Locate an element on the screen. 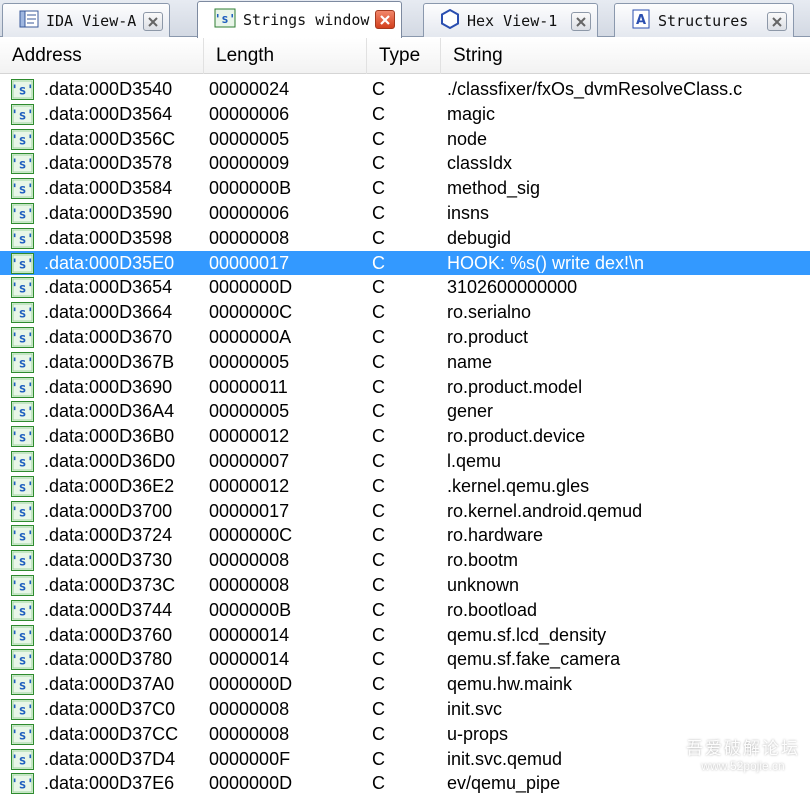 This screenshot has width=810, height=799. length-cell: 0000000F is located at coordinates (250, 758).